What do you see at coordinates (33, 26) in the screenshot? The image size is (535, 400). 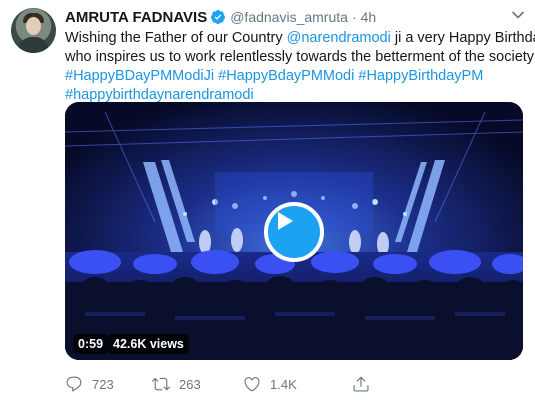 I see `avatar-face` at bounding box center [33, 26].